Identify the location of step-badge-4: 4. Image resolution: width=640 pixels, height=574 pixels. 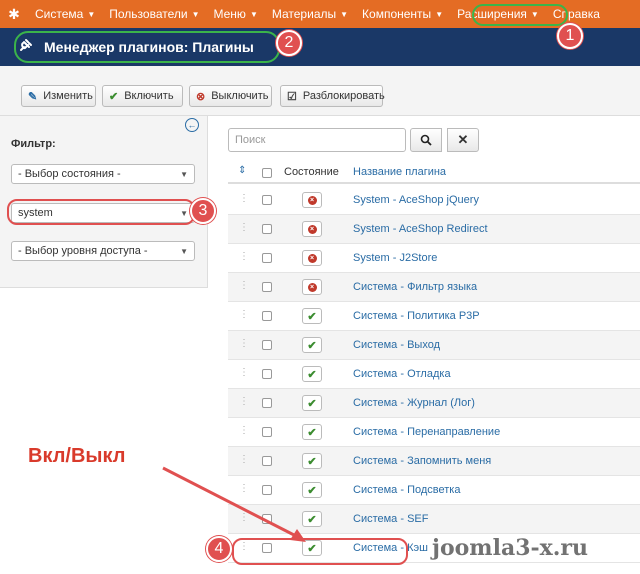
(219, 549).